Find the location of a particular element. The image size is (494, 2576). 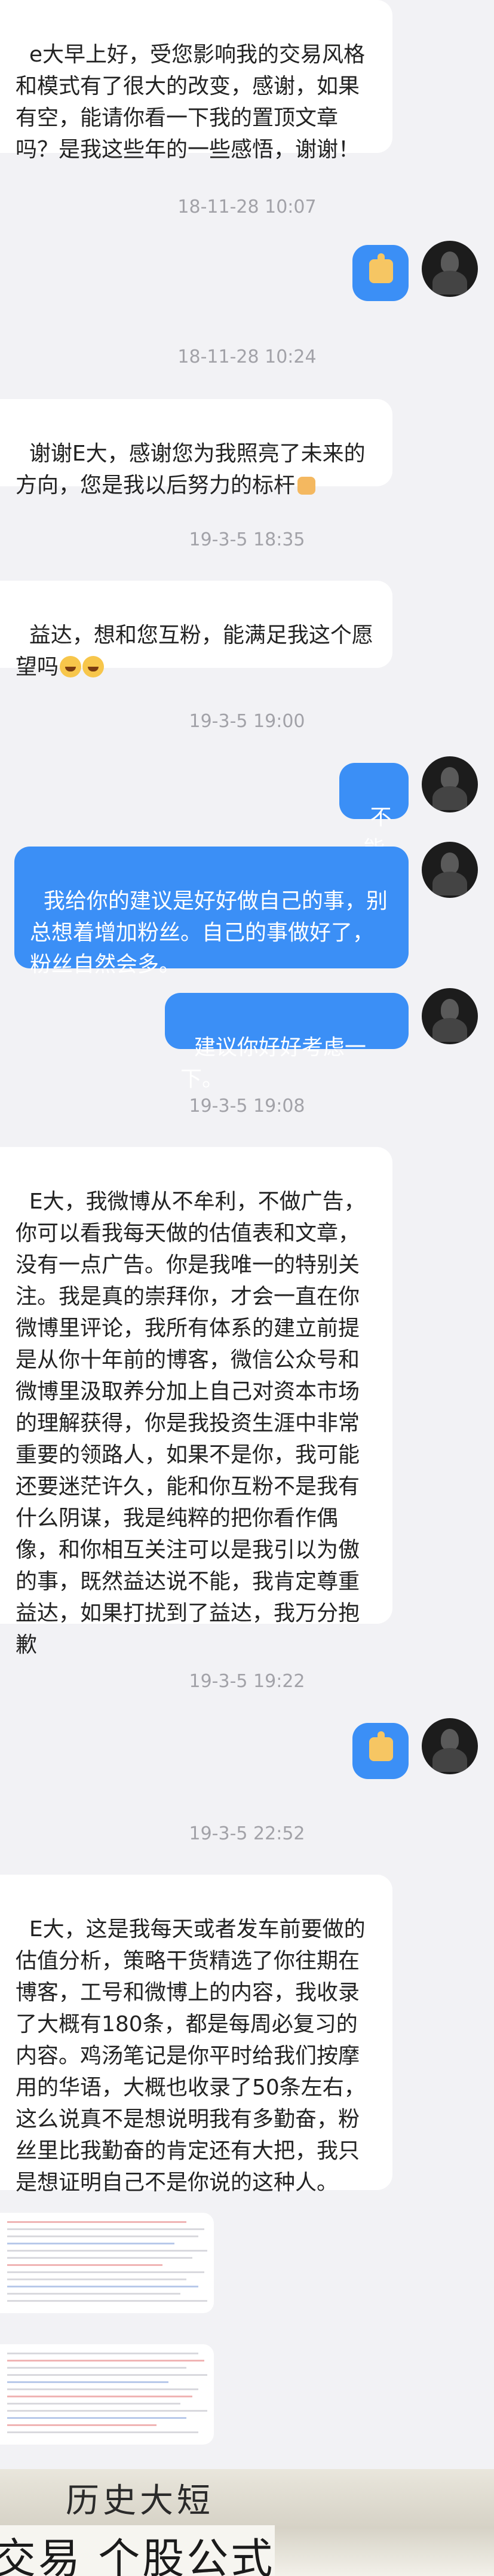

message-outgoing: 我给你的建议是好好做自己的事，别总想着增加粉丝。自己的事做好了，粉丝自然会多。 is located at coordinates (211, 912).